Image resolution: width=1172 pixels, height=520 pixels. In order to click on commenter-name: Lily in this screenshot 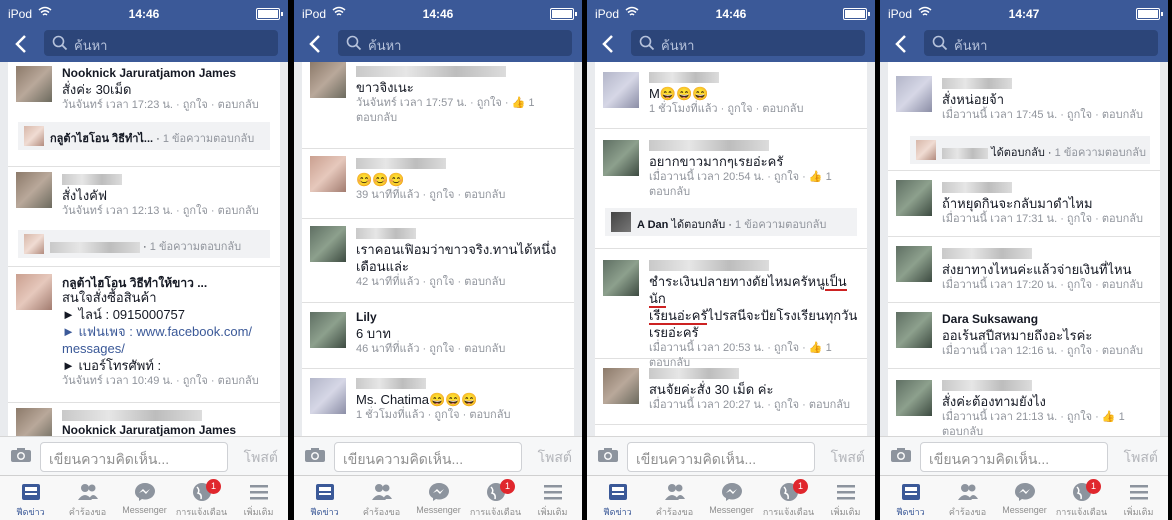, I will do `click(462, 317)`.